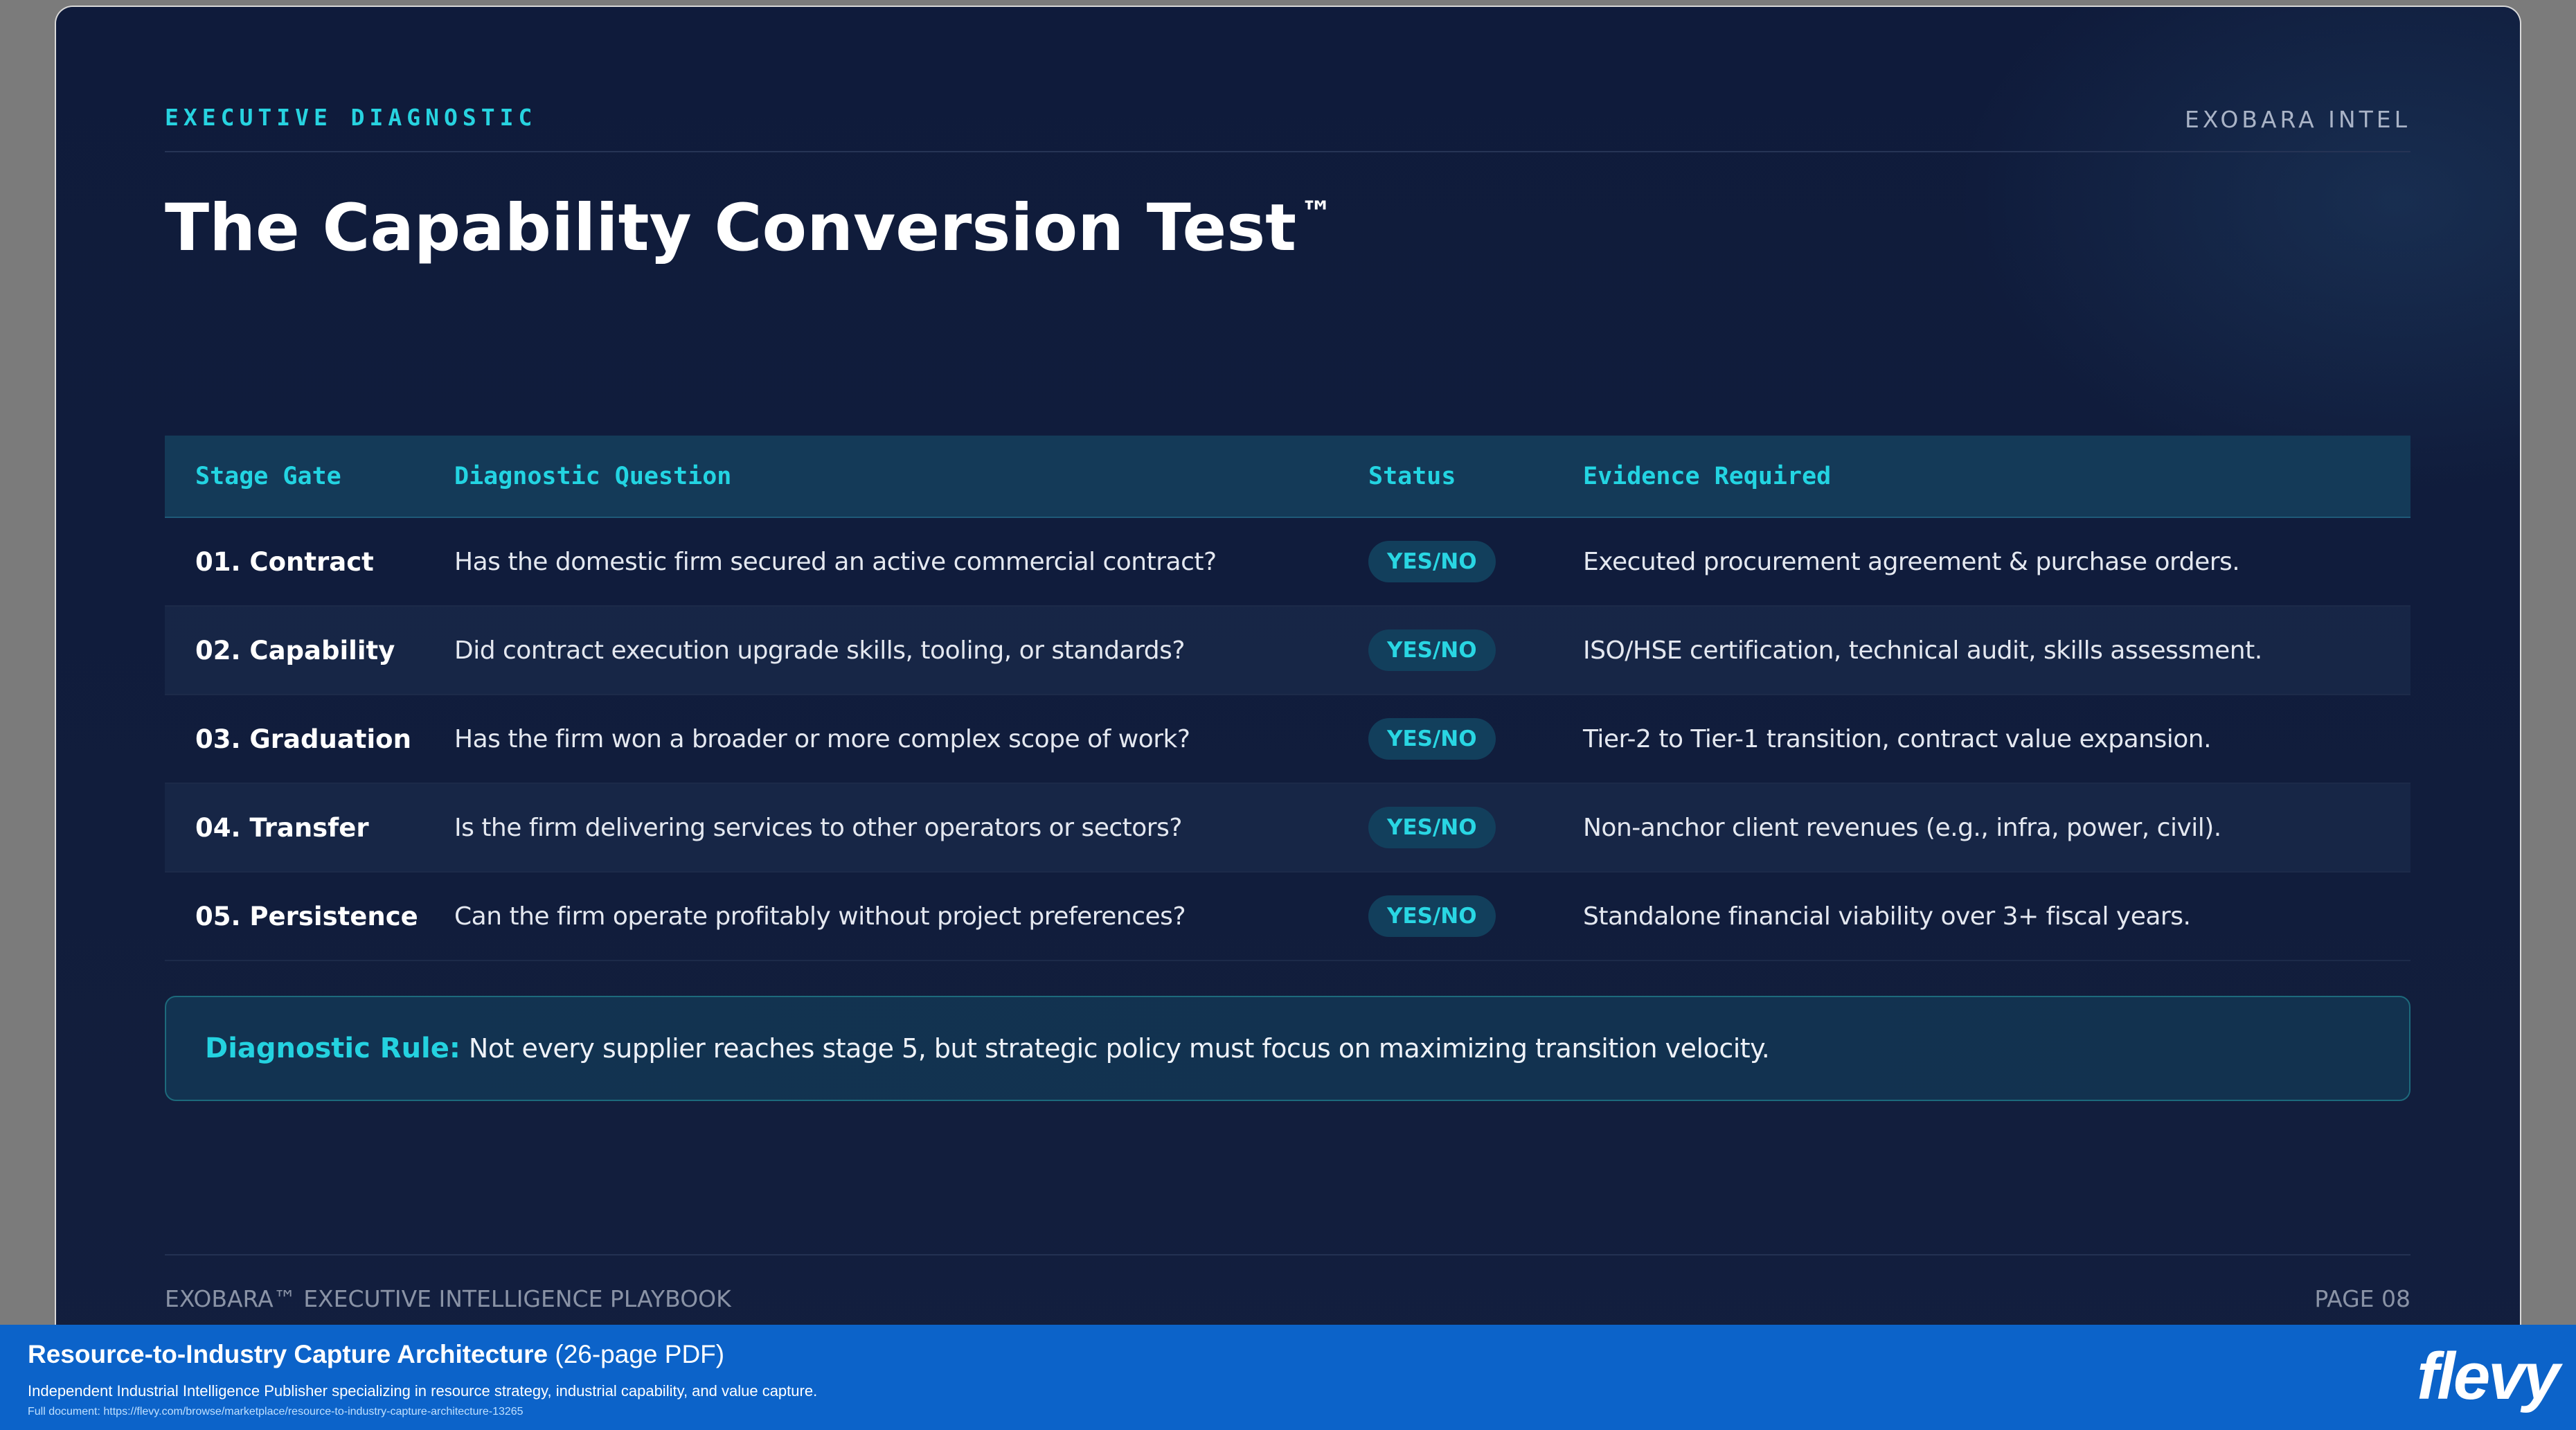 Image resolution: width=2576 pixels, height=1430 pixels. Describe the element at coordinates (332, 1048) in the screenshot. I see `rule-label: Diagnostic Rule:` at that location.